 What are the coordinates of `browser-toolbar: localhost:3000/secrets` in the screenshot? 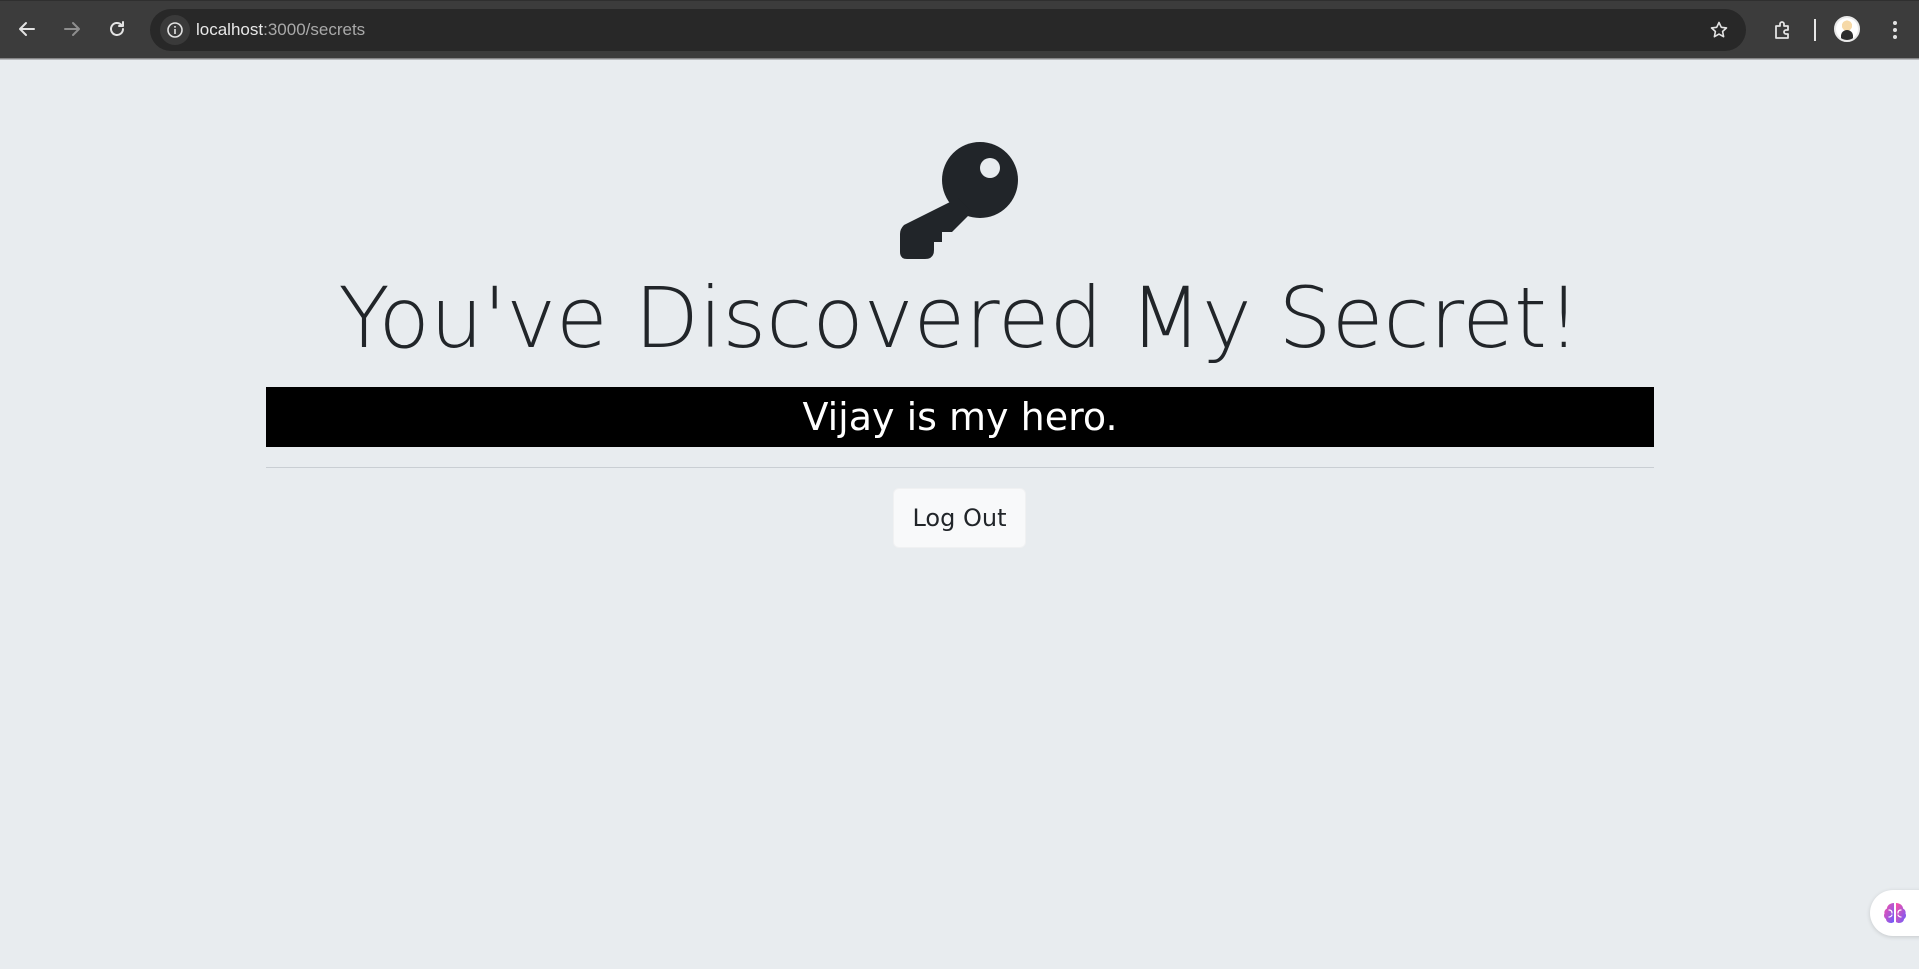 It's located at (959, 29).